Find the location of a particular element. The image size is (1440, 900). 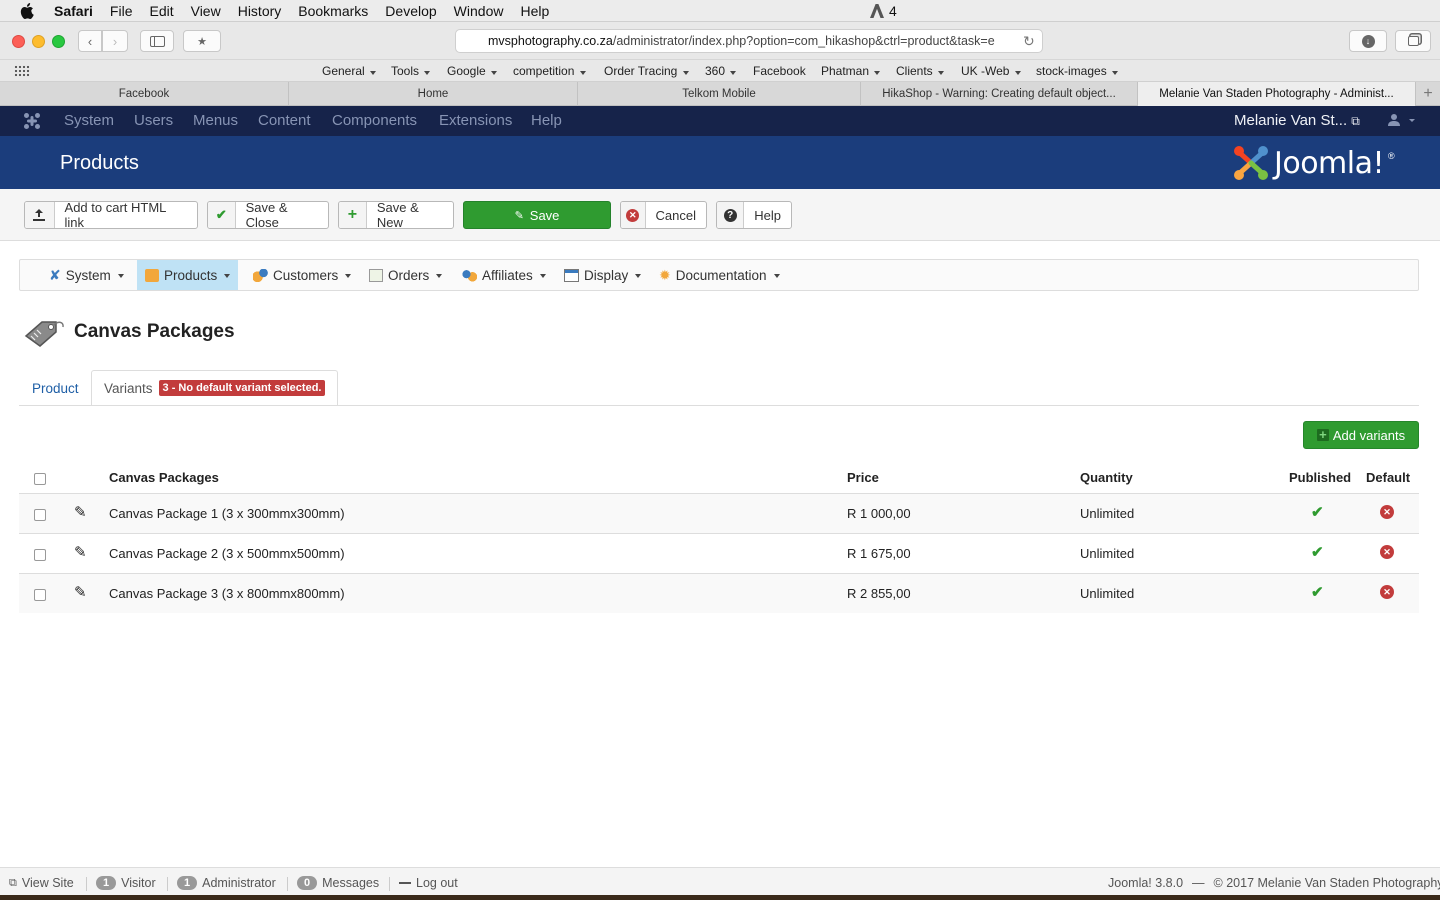

joomla-small-logo-icon is located at coordinates (32, 123).